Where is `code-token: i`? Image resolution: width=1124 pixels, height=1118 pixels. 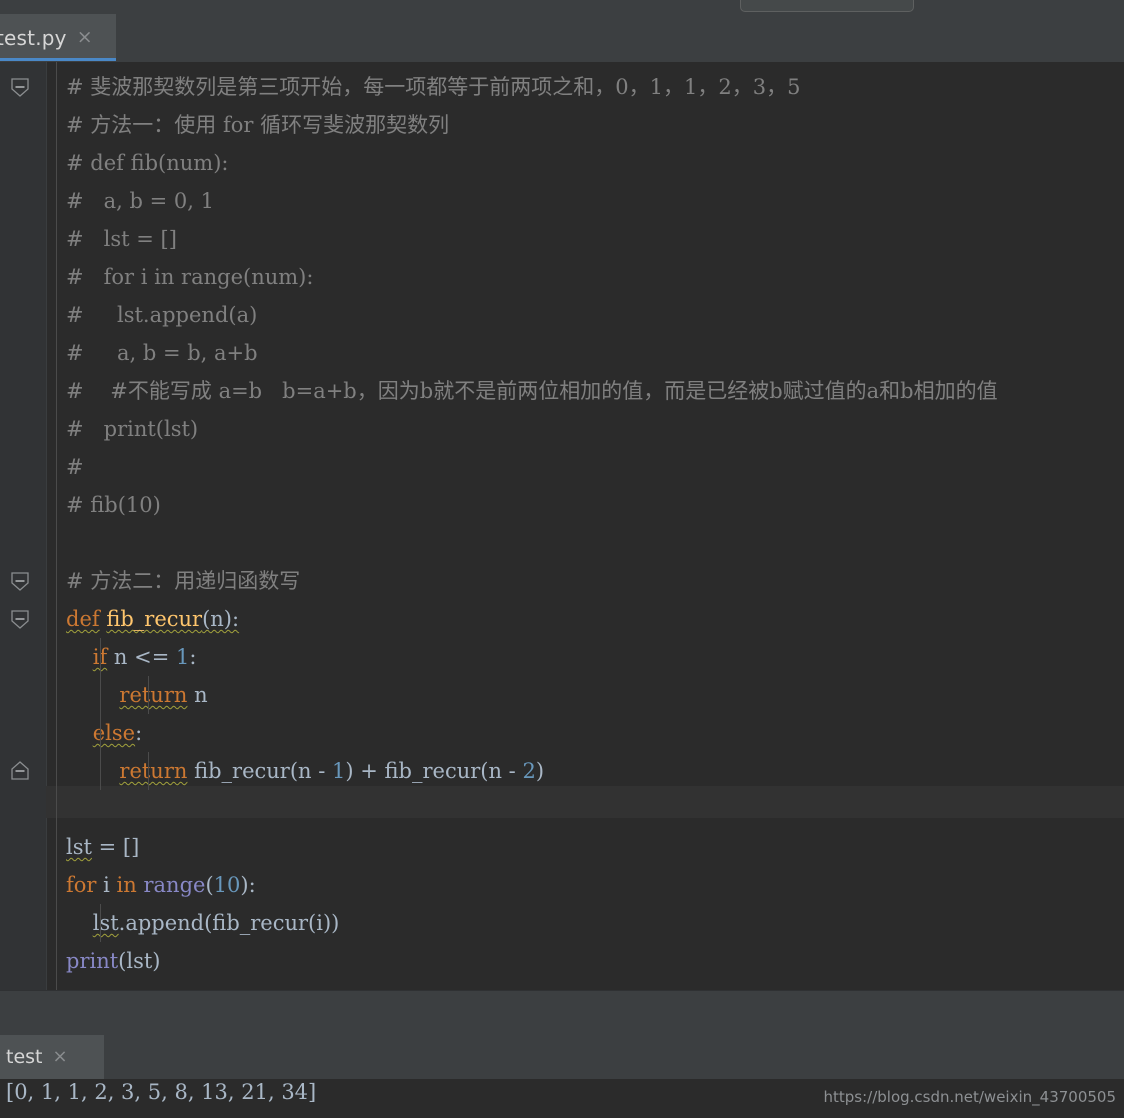 code-token: i is located at coordinates (106, 885).